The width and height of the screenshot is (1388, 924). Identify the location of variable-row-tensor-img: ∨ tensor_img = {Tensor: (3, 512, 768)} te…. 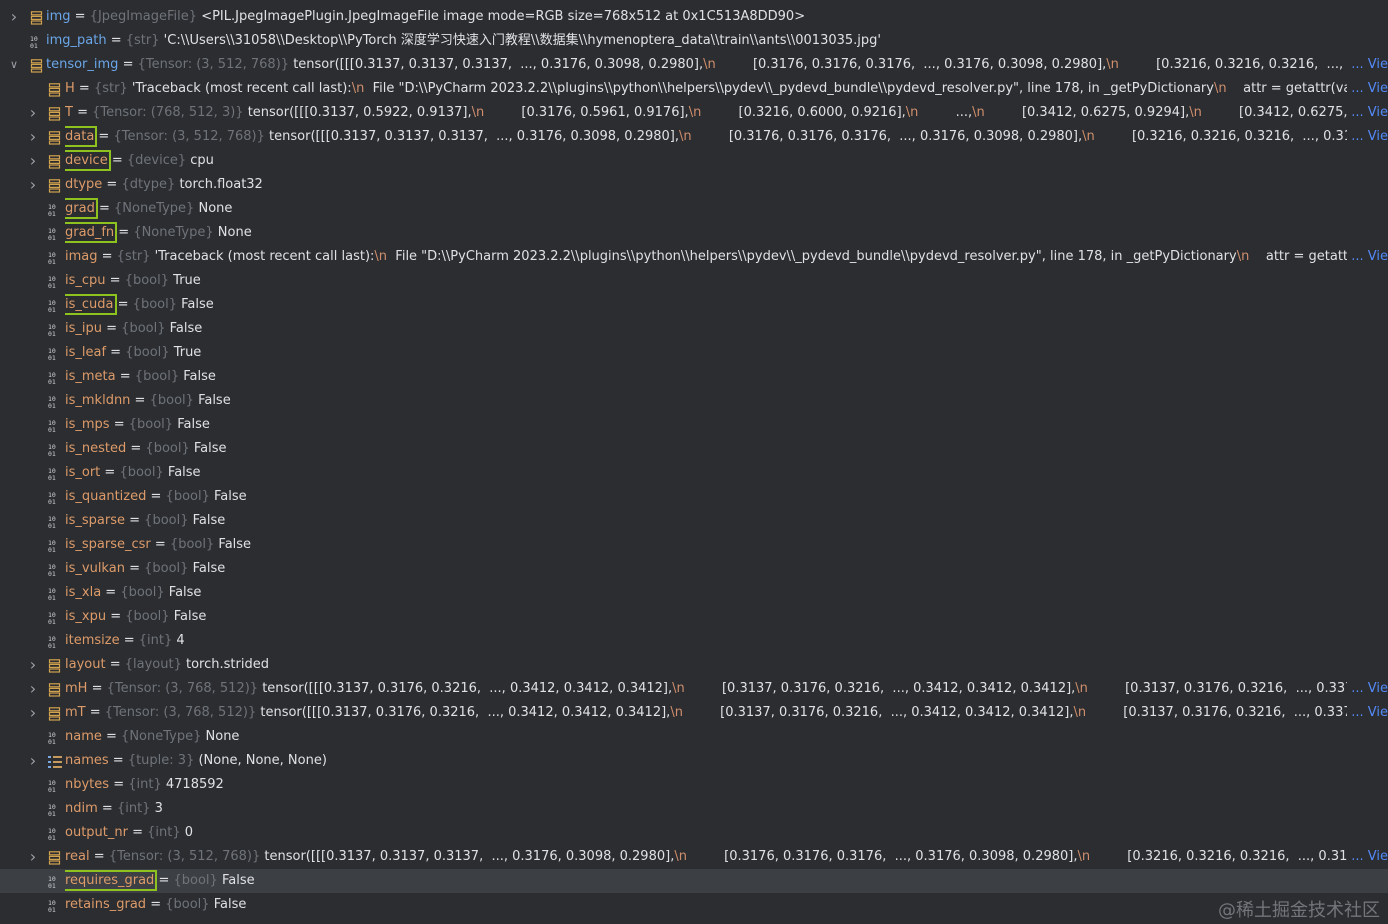
(694, 65).